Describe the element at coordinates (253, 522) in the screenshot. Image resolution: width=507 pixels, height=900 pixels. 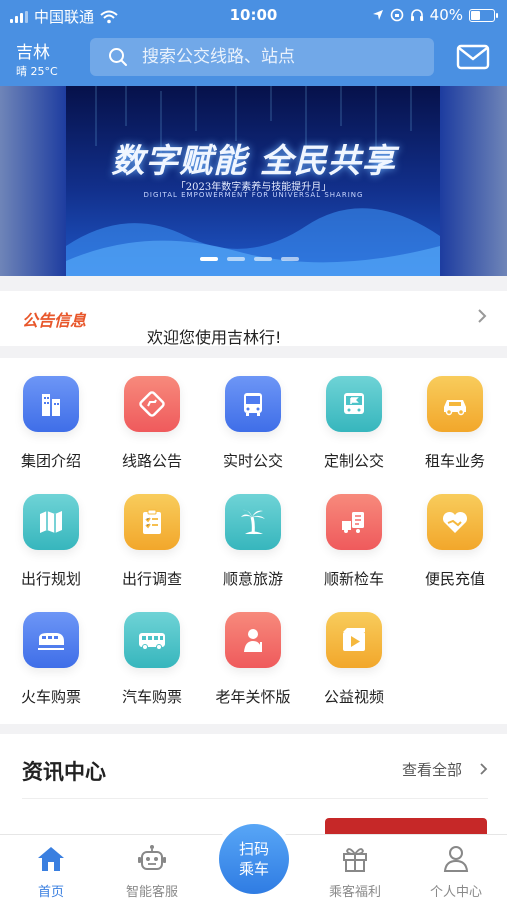
I see `palm-tree-icon` at that location.